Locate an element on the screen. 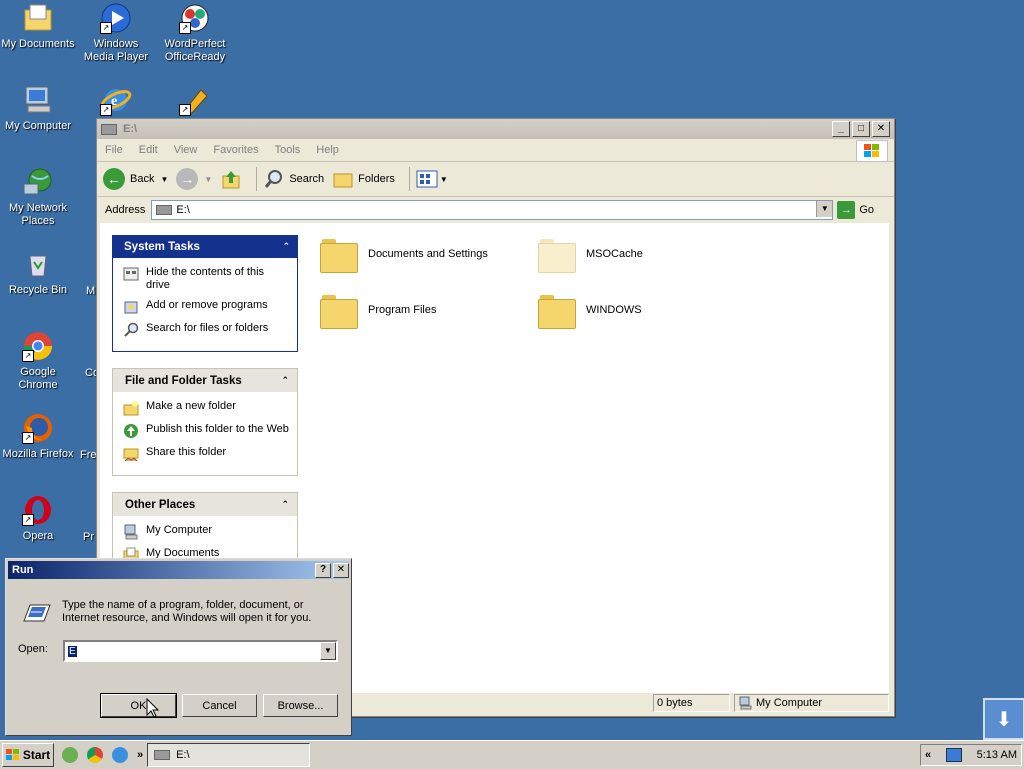 The image size is (1024, 769). network-tray-icon is located at coordinates (953, 755).